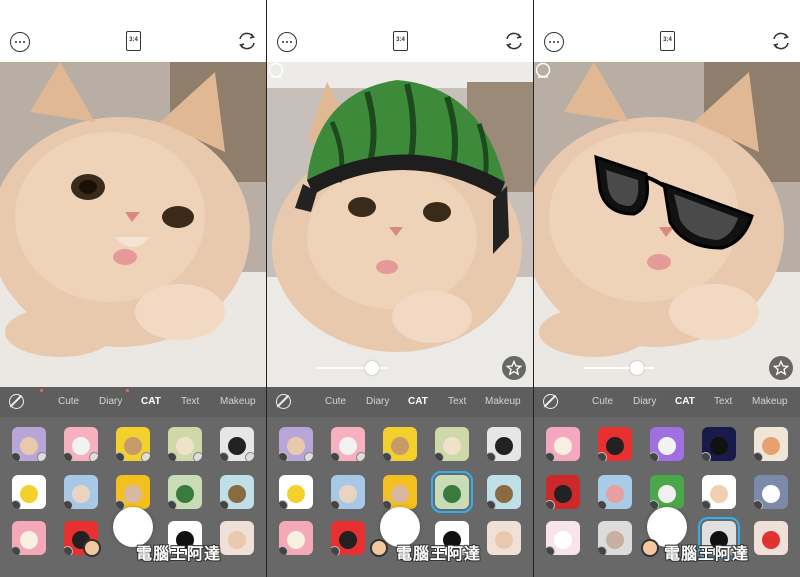 The height and width of the screenshot is (577, 800). I want to click on sticker-grid, so click(133, 497).